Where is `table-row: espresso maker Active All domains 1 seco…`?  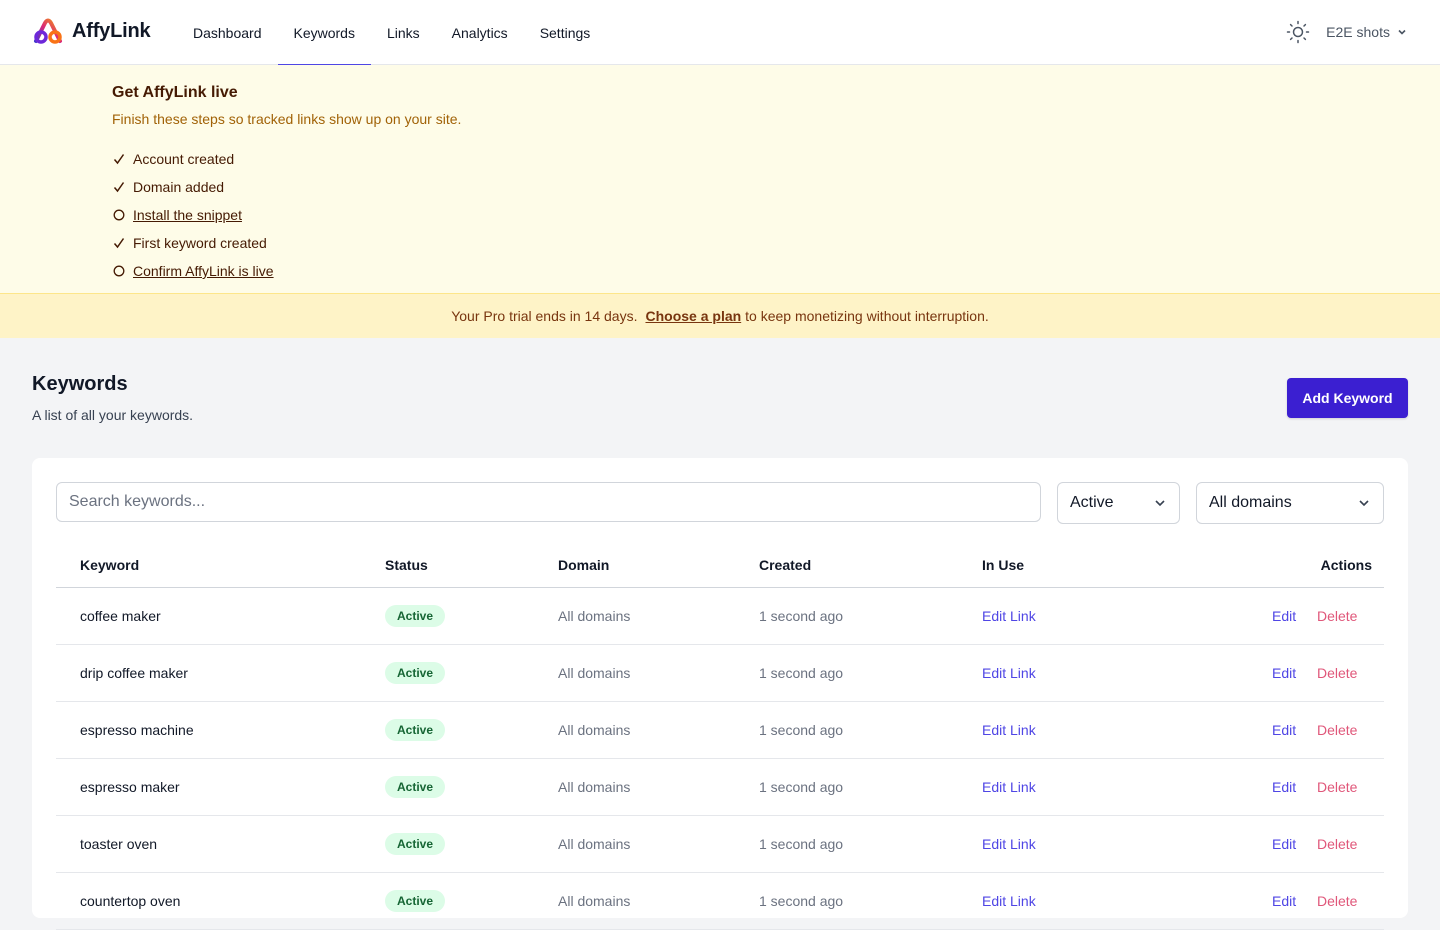 table-row: espresso maker Active All domains 1 seco… is located at coordinates (720, 787).